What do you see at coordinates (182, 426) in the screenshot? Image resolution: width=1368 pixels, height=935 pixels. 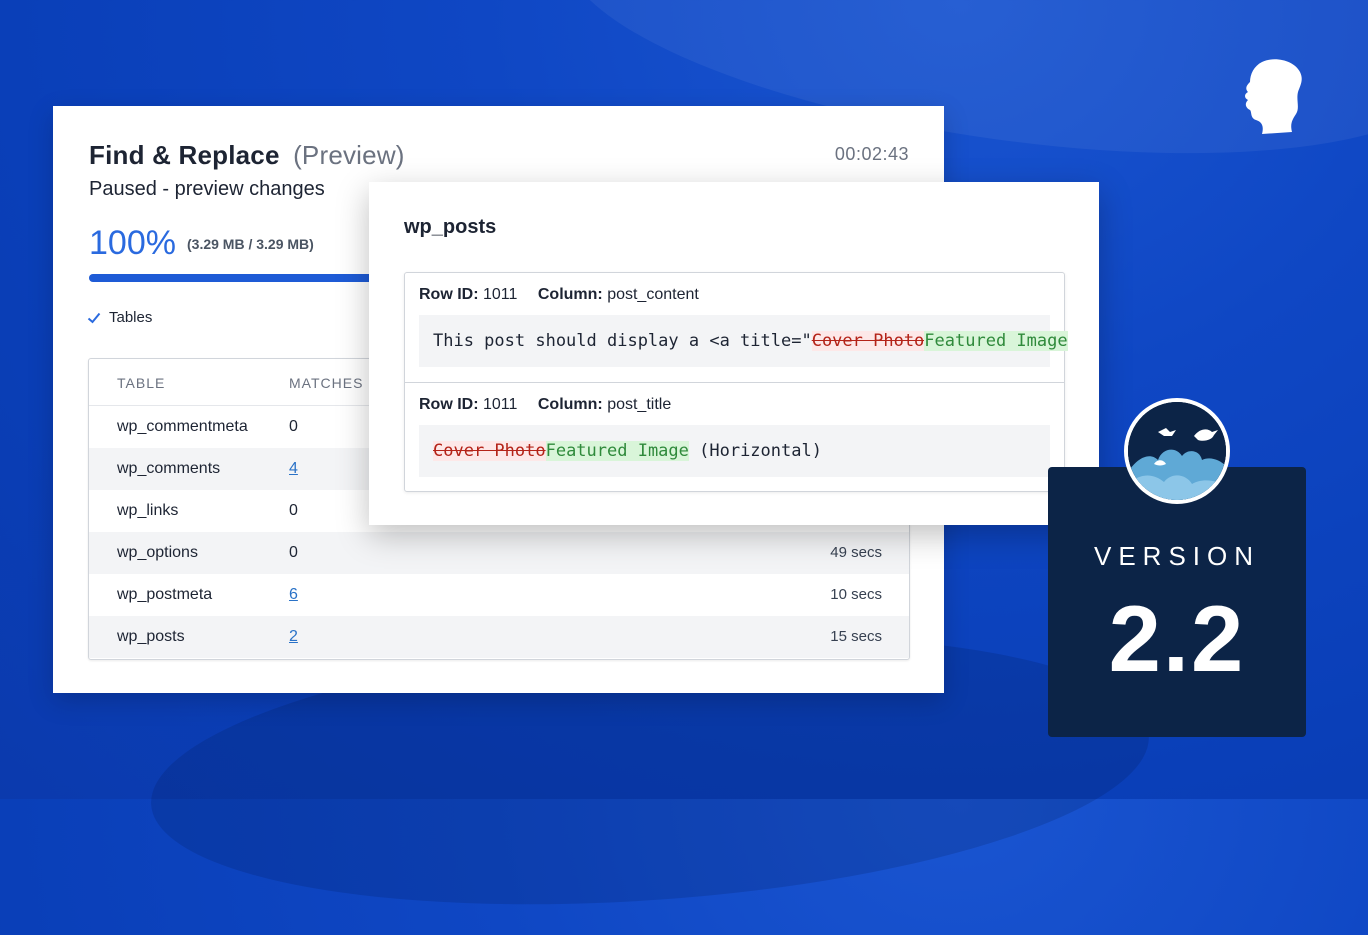 I see `table-name: wp_commentmeta` at bounding box center [182, 426].